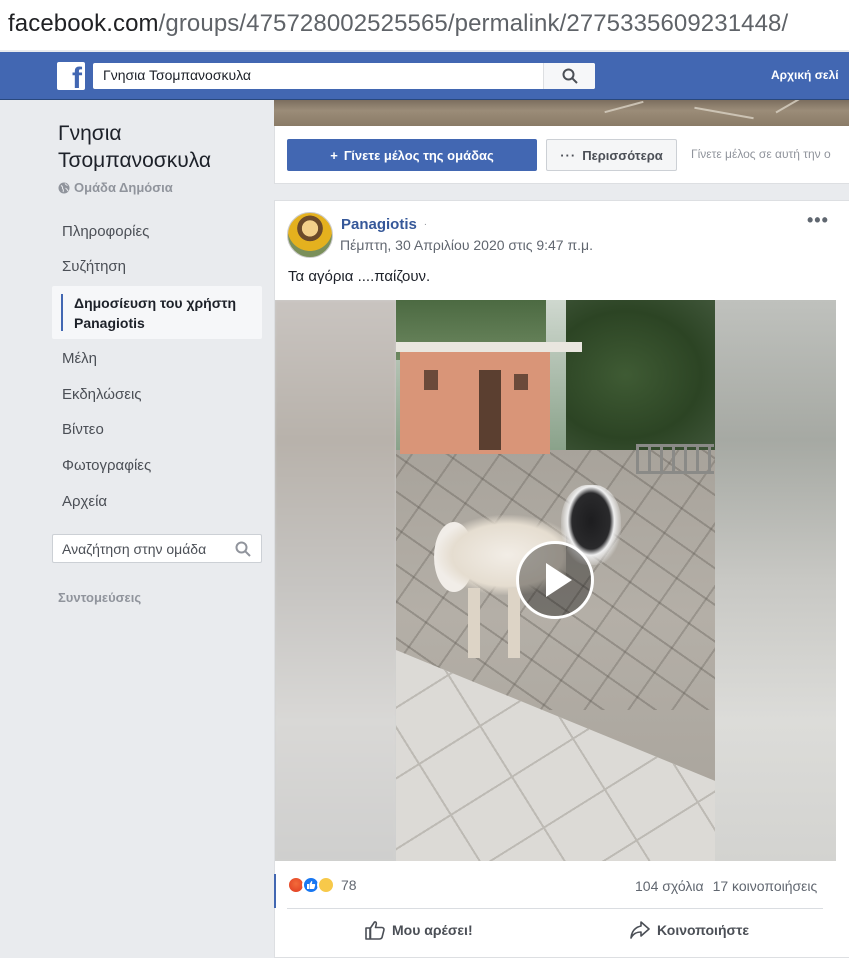  I want to click on sidebar-item-files: Αρχεία, so click(84, 501).